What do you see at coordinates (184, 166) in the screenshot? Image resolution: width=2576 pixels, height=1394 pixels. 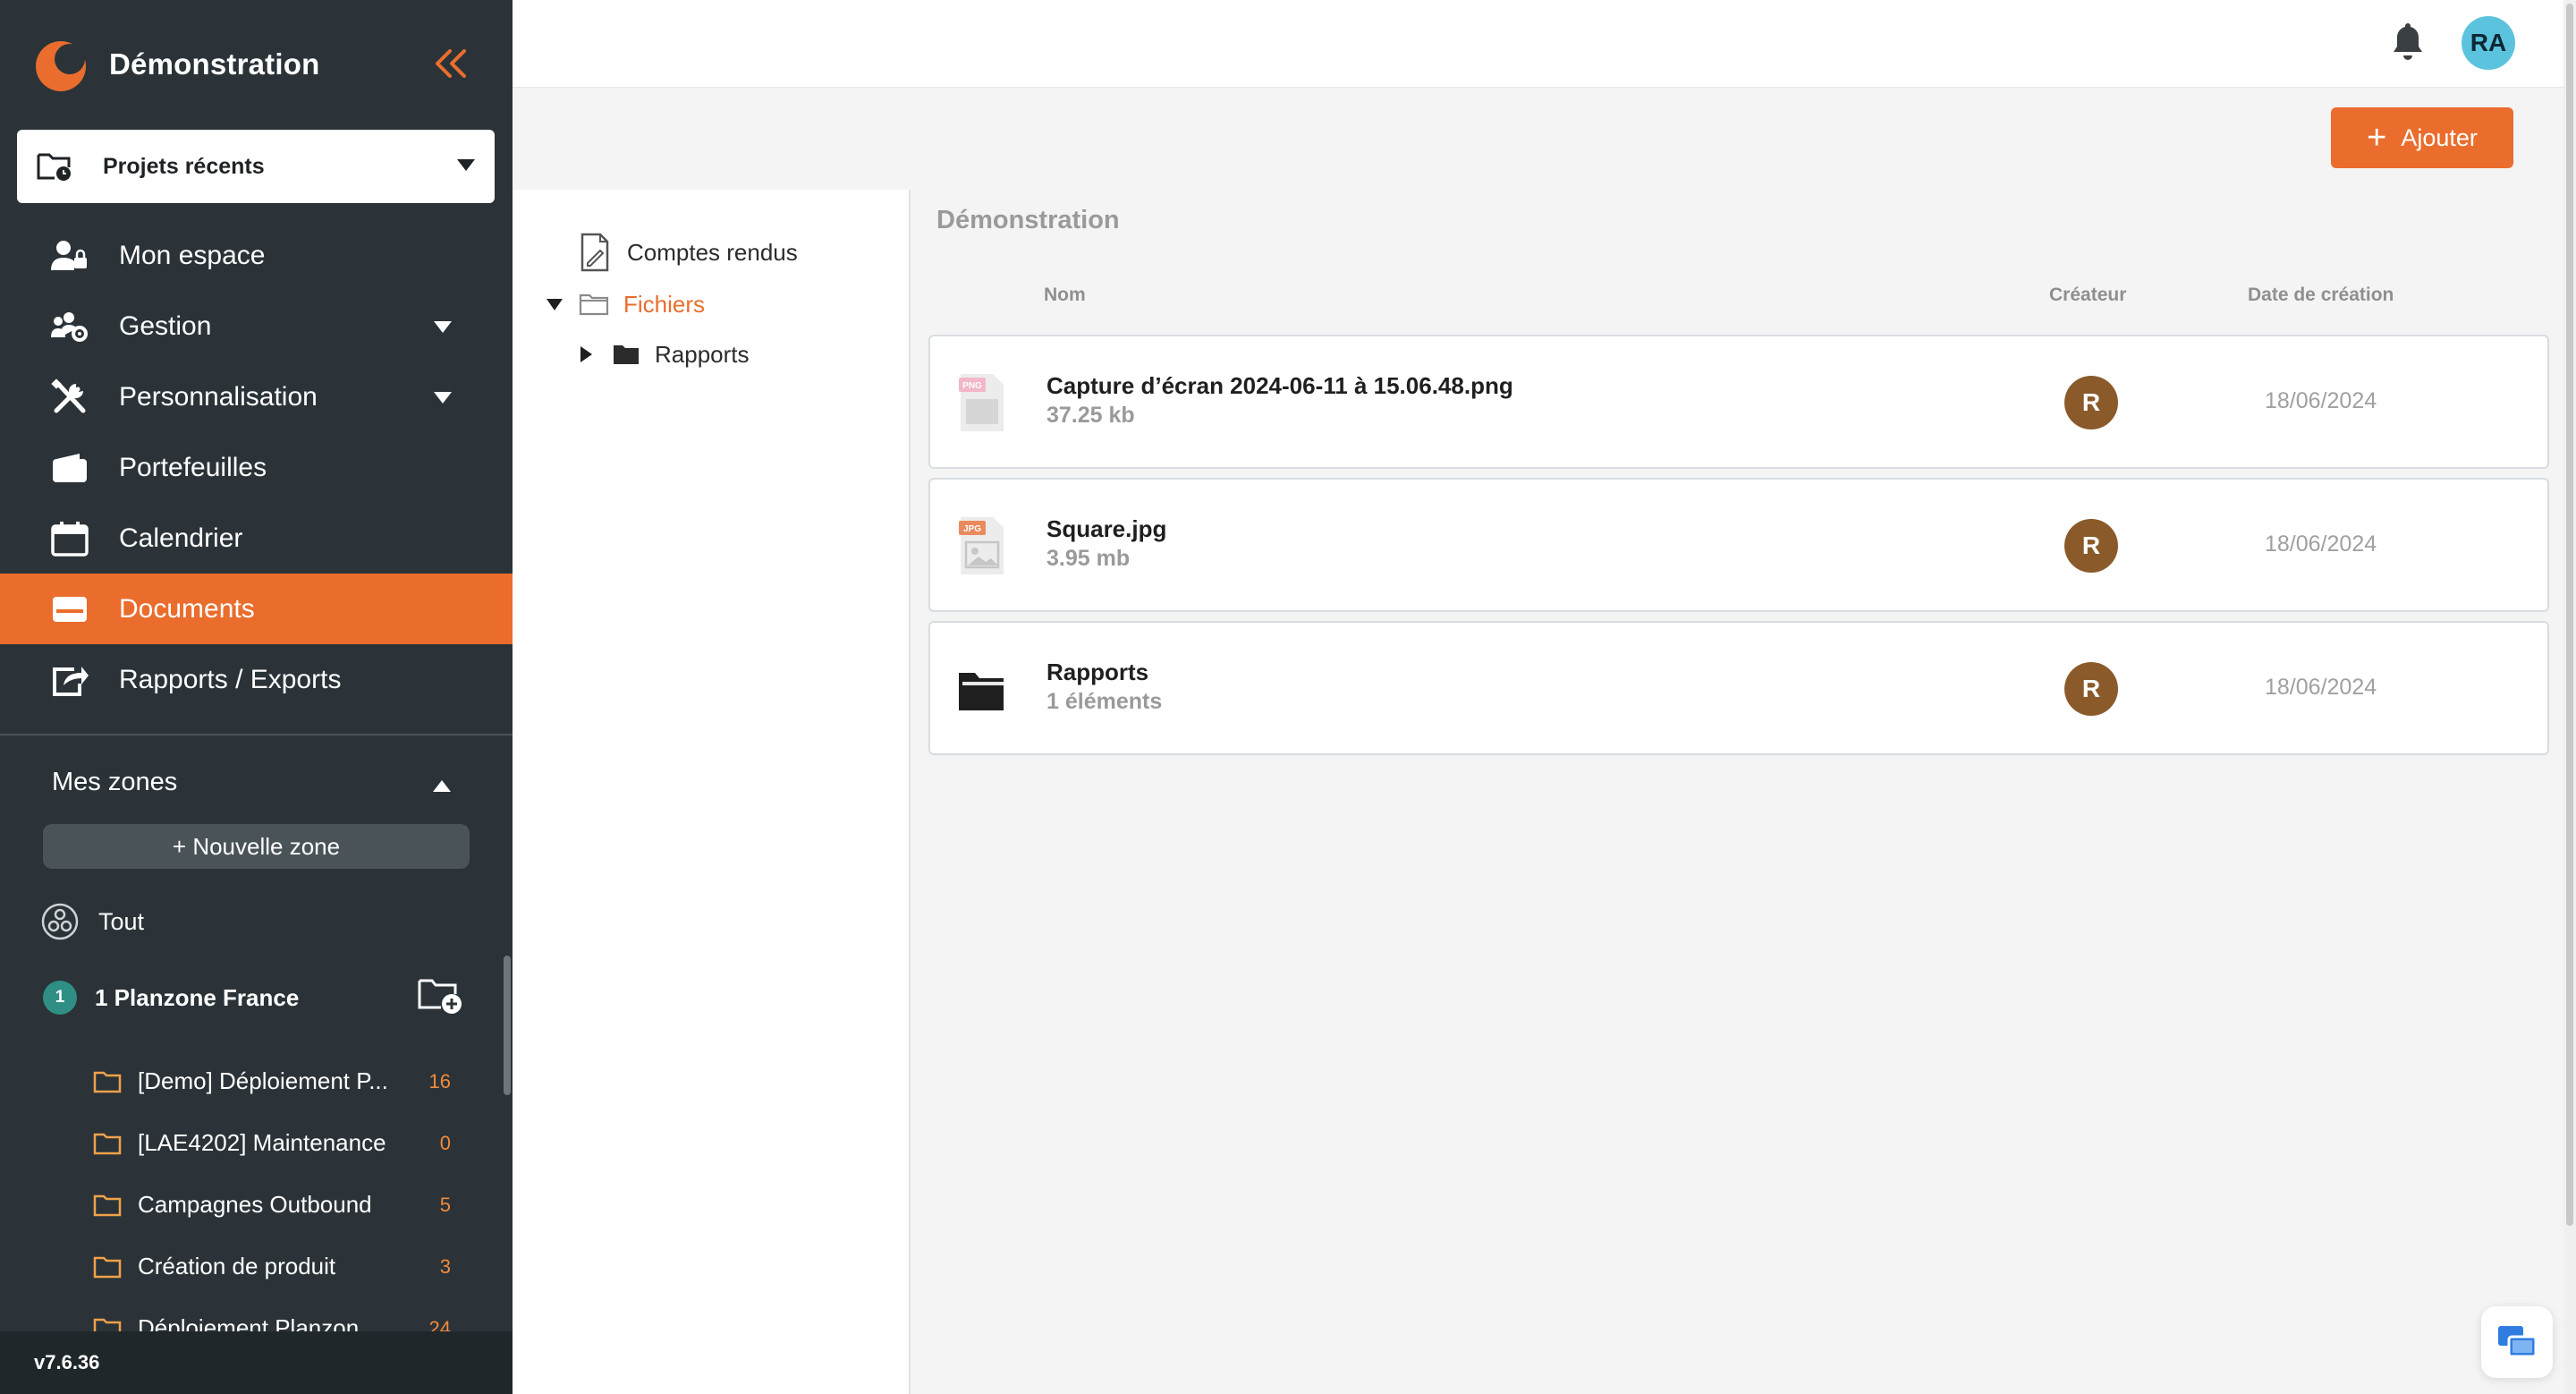 I see `recent-projects-label: Projets récents` at bounding box center [184, 166].